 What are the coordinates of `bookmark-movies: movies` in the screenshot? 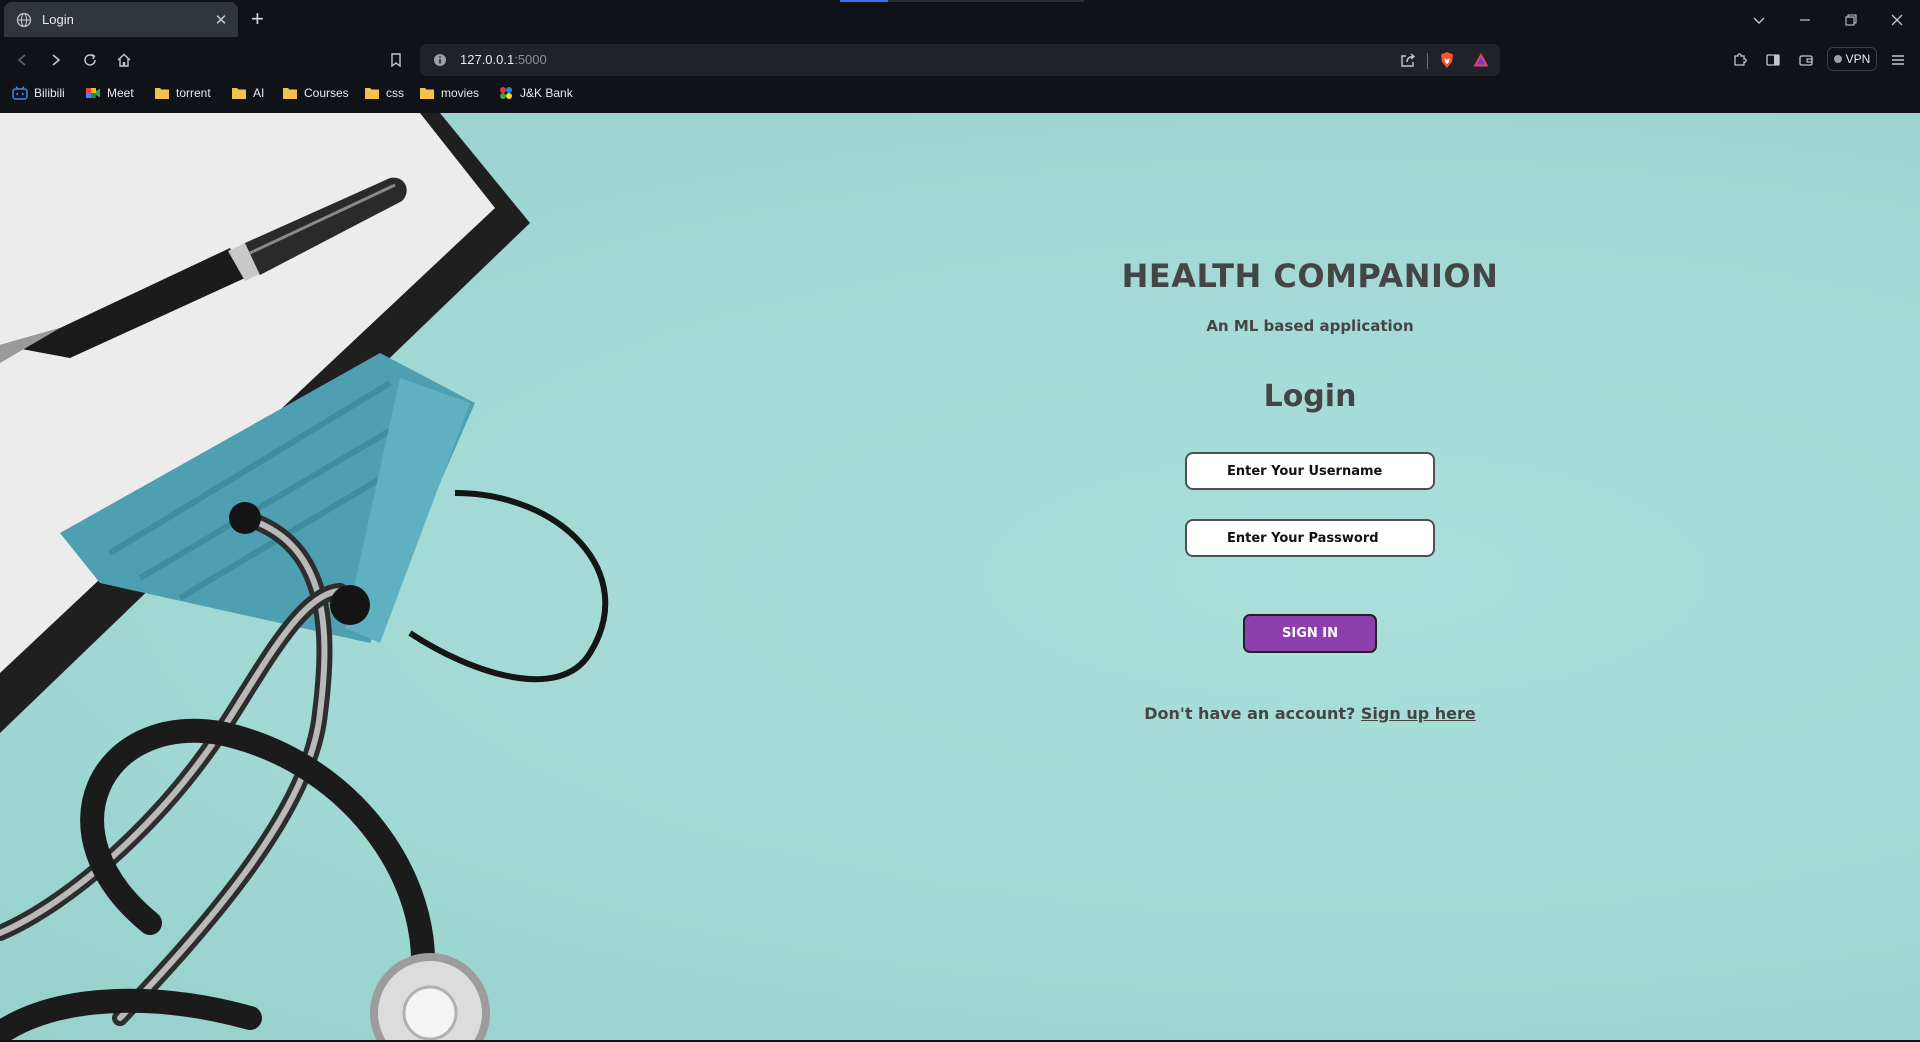 It's located at (449, 93).